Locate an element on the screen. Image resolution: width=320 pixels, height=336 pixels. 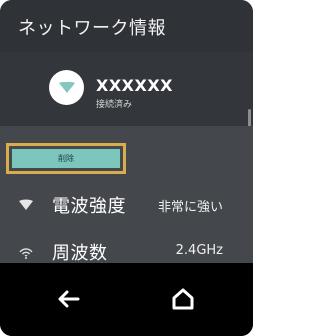
wifi-frequency-icon is located at coordinates (26, 253).